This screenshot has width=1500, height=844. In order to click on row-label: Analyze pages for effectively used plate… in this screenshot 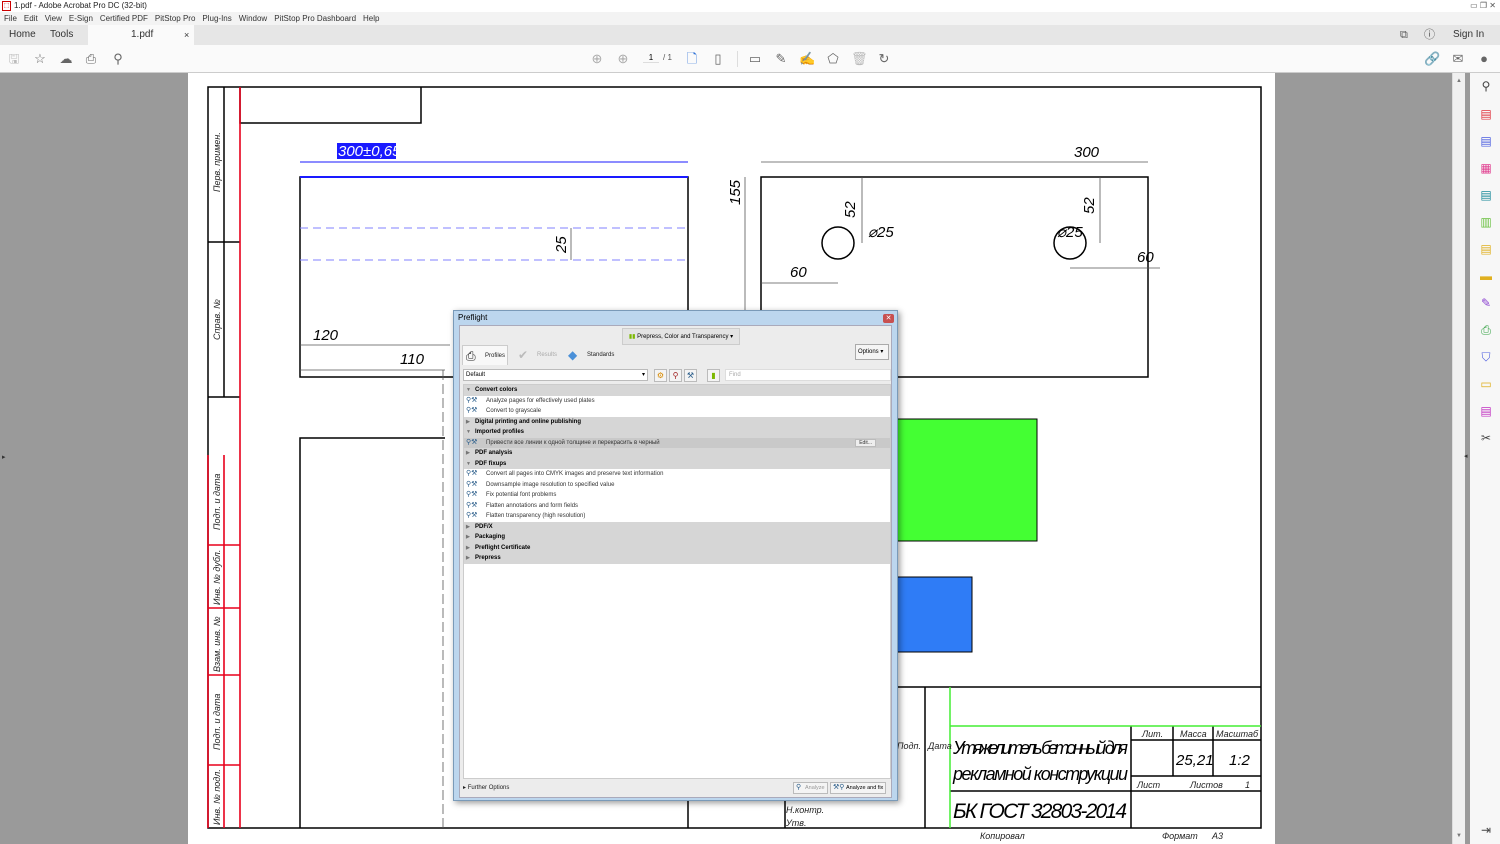, I will do `click(540, 400)`.